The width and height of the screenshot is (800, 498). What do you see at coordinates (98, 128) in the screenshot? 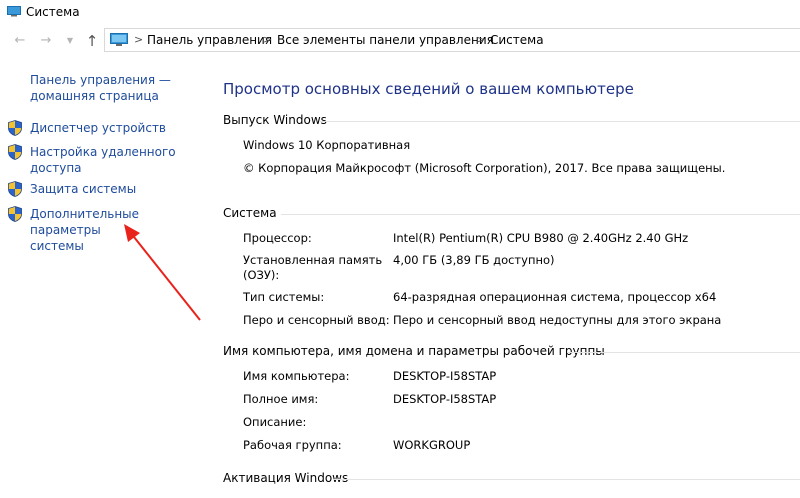
I see `sidebar-item-label: Диспетчер устройств` at bounding box center [98, 128].